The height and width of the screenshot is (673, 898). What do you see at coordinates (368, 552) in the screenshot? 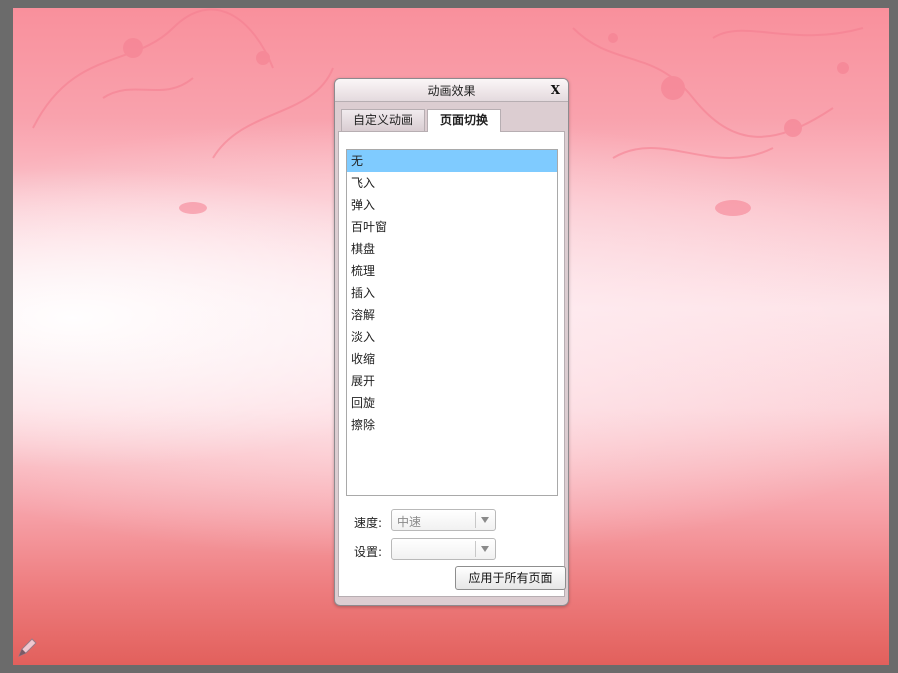
I see `settings-label: 设置:` at bounding box center [368, 552].